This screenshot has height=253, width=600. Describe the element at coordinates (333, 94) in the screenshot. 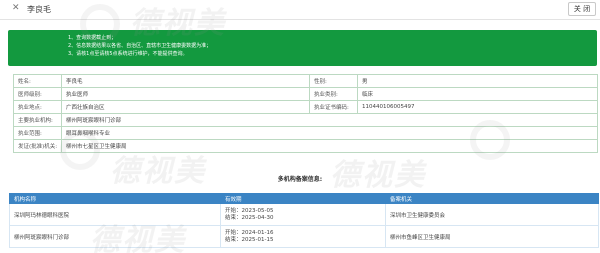

I see `category-label: 执业类别:` at that location.